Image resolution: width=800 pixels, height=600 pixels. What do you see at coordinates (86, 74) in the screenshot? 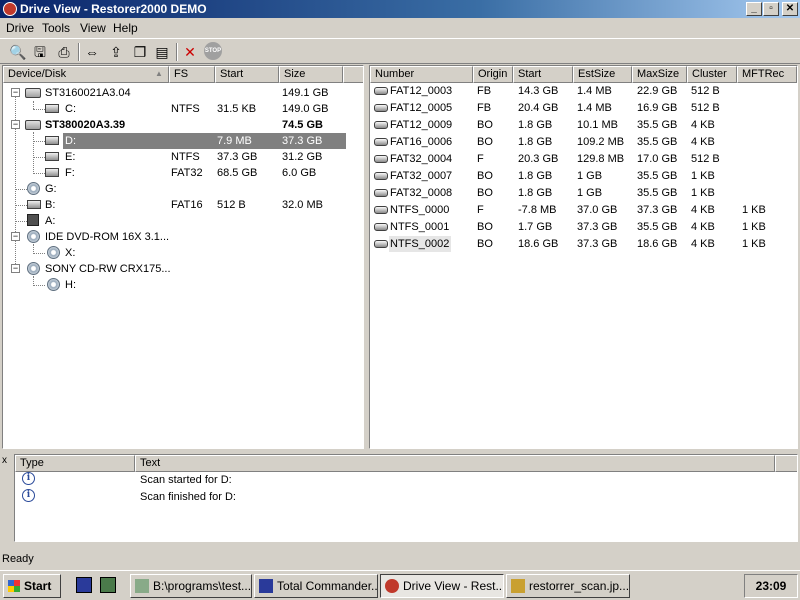
I see `col-device-disk: Device/Disk` at bounding box center [86, 74].